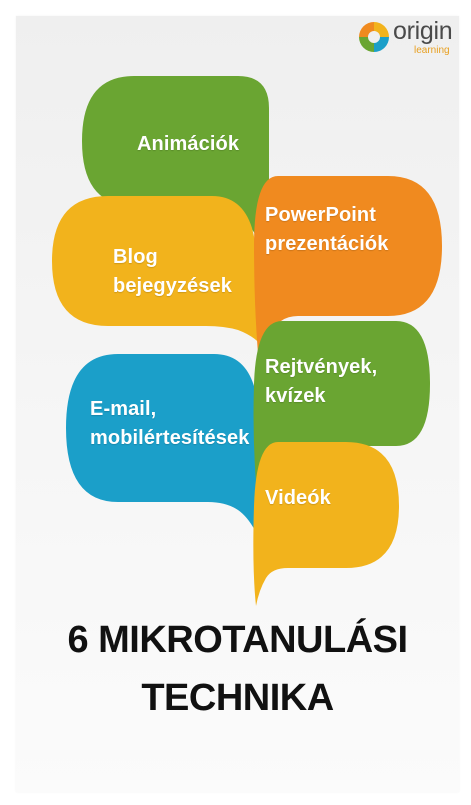 Image resolution: width=471 pixels, height=805 pixels. I want to click on title-line1: 6 MIKROTANULÁSI, so click(237, 640).